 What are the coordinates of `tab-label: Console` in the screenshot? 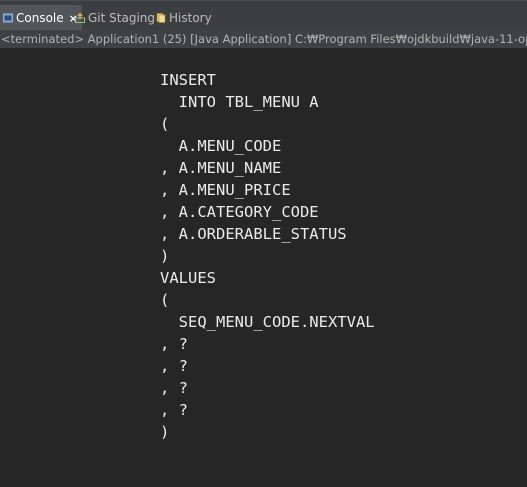 It's located at (40, 18).